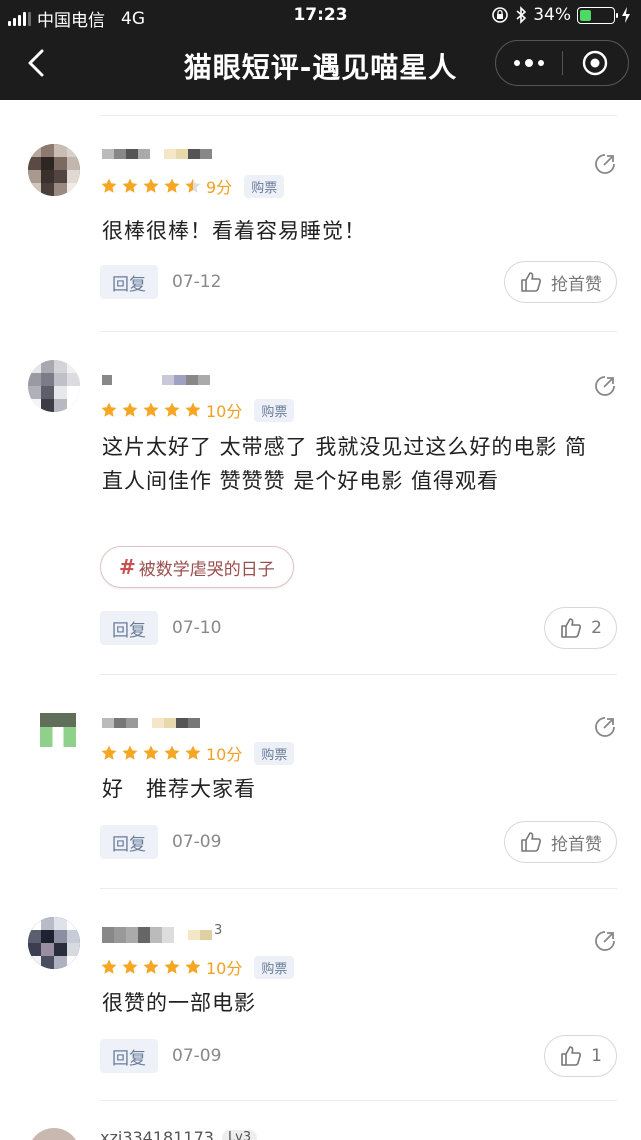 The image size is (641, 1140). What do you see at coordinates (197, 282) in the screenshot?
I see `review-date: 07-12` at bounding box center [197, 282].